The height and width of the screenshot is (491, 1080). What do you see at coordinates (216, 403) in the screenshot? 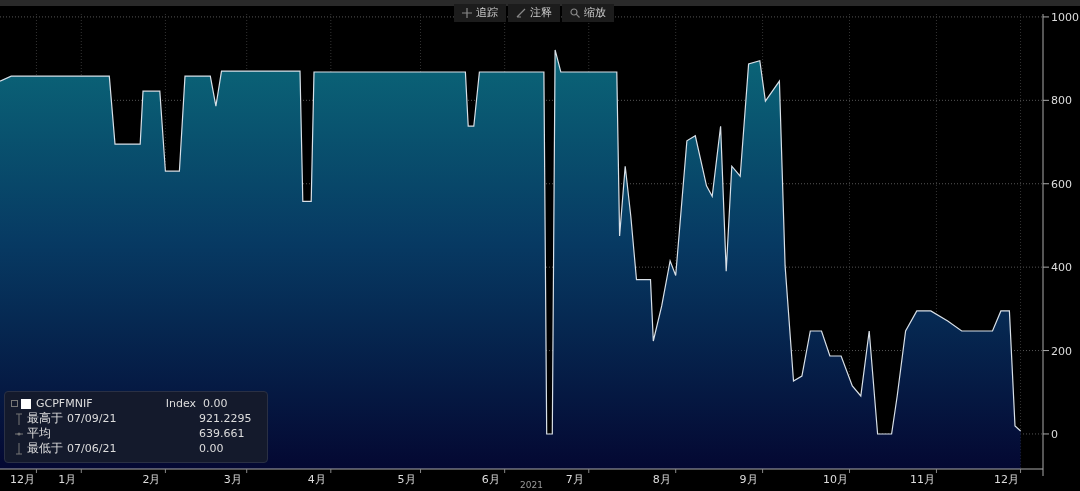
I see `series-value: 0.00` at bounding box center [216, 403].